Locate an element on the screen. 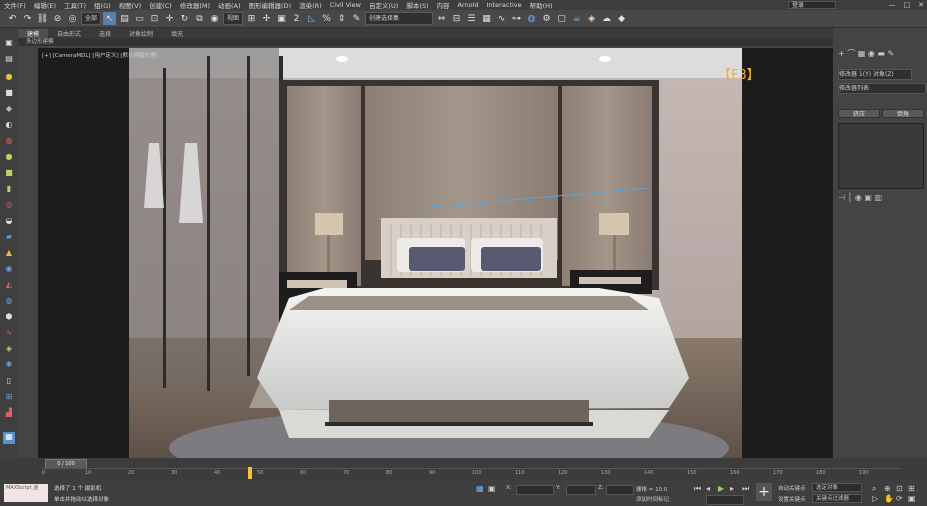 This screenshot has height=506, width=927. arnold-icon: ◆ is located at coordinates (621, 18).